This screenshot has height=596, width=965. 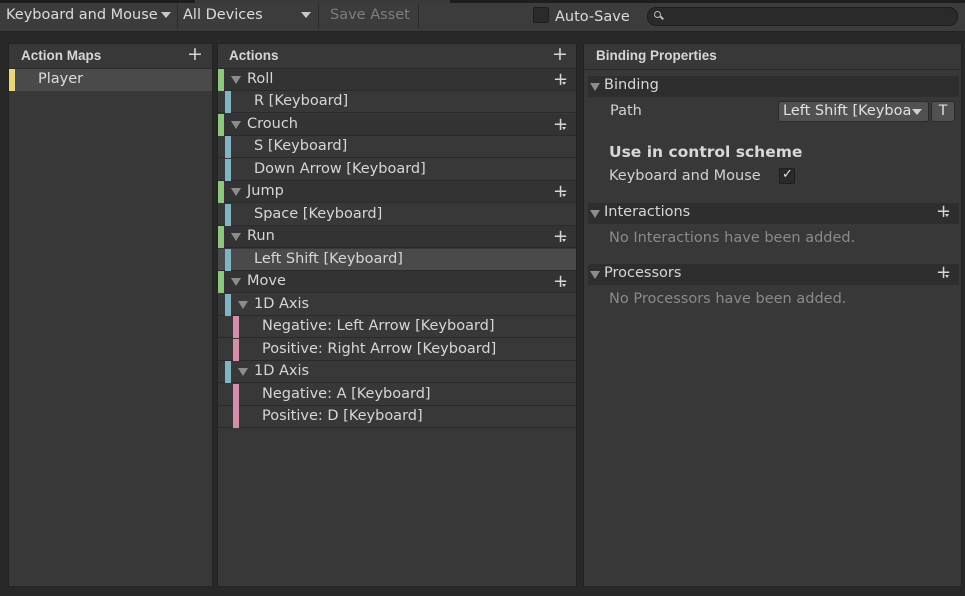 I want to click on add-action-map-button: +, so click(x=195, y=54).